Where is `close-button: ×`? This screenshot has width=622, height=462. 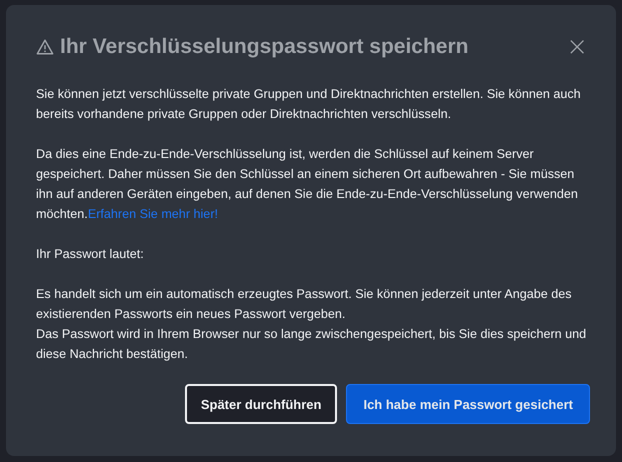
close-button: × is located at coordinates (577, 47).